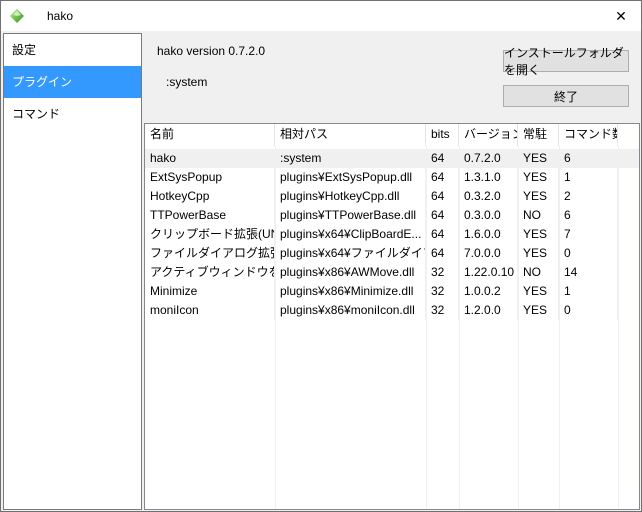 This screenshot has width=642, height=512. I want to click on cell-name: Minimize, so click(210, 291).